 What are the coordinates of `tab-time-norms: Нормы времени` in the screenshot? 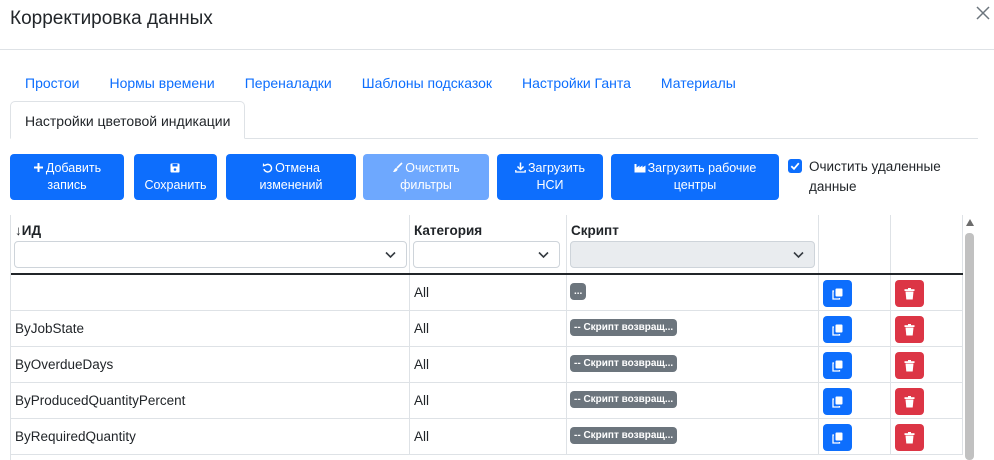 It's located at (162, 83).